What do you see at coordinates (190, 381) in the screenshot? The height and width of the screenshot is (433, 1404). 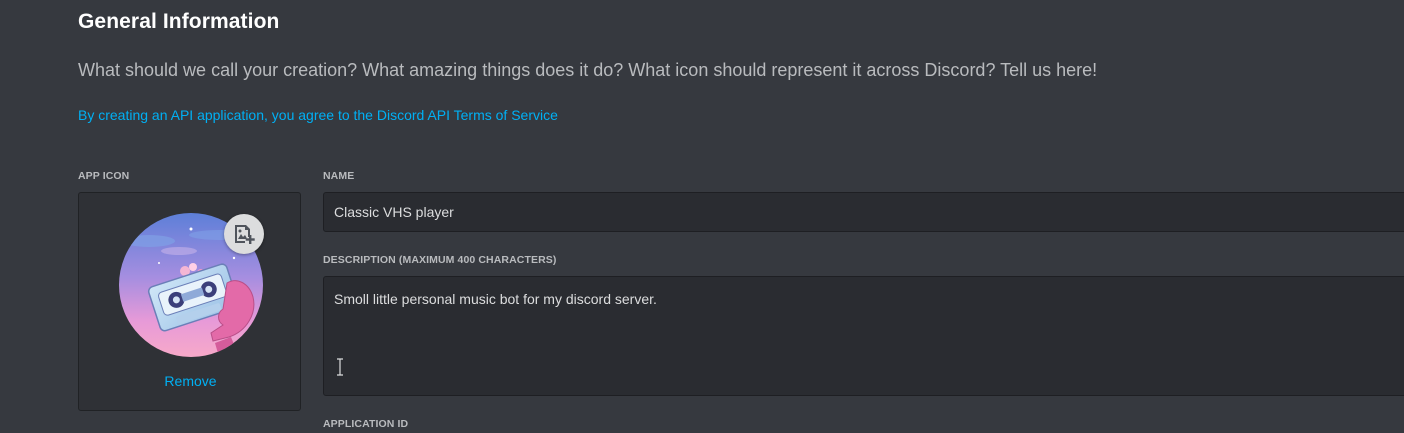 I see `remove-icon-link: Remove` at bounding box center [190, 381].